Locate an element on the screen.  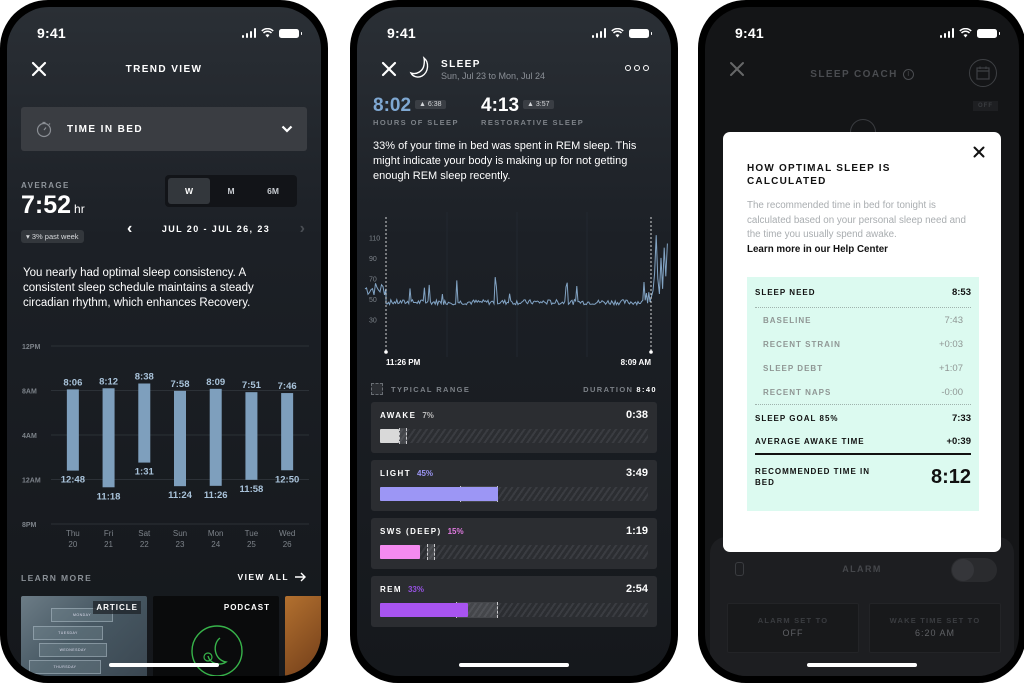
help-center-link: Learn more in our Help Center is located at coordinates (817, 249).